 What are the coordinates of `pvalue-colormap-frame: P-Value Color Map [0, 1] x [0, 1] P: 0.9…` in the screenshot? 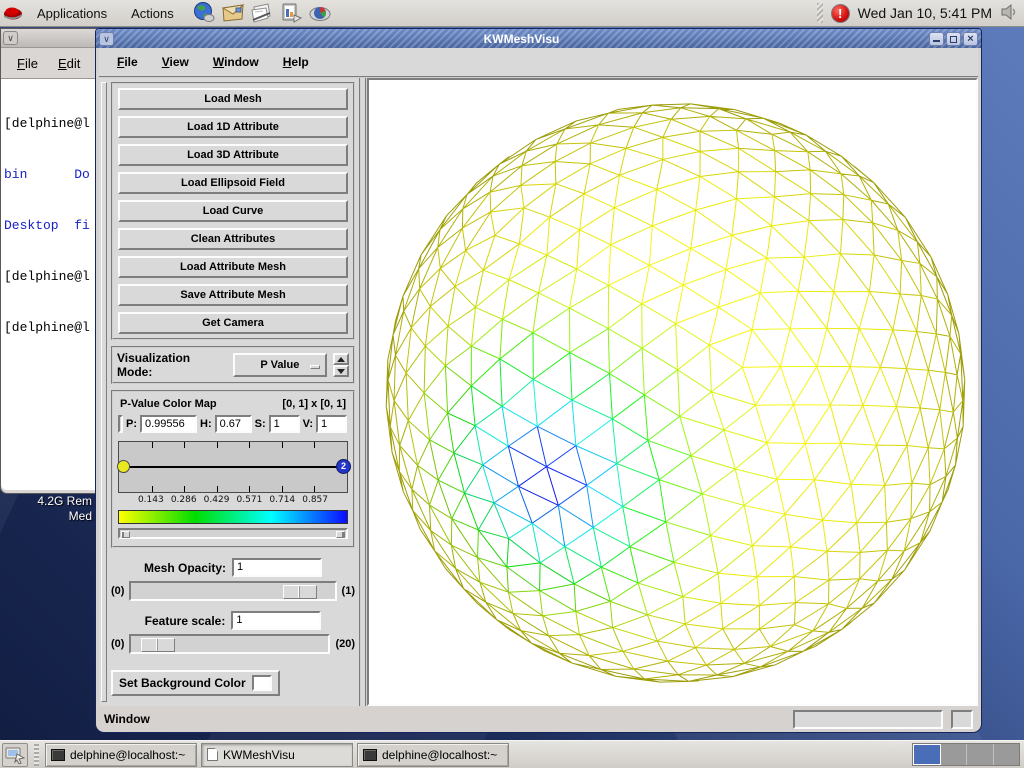 It's located at (233, 469).